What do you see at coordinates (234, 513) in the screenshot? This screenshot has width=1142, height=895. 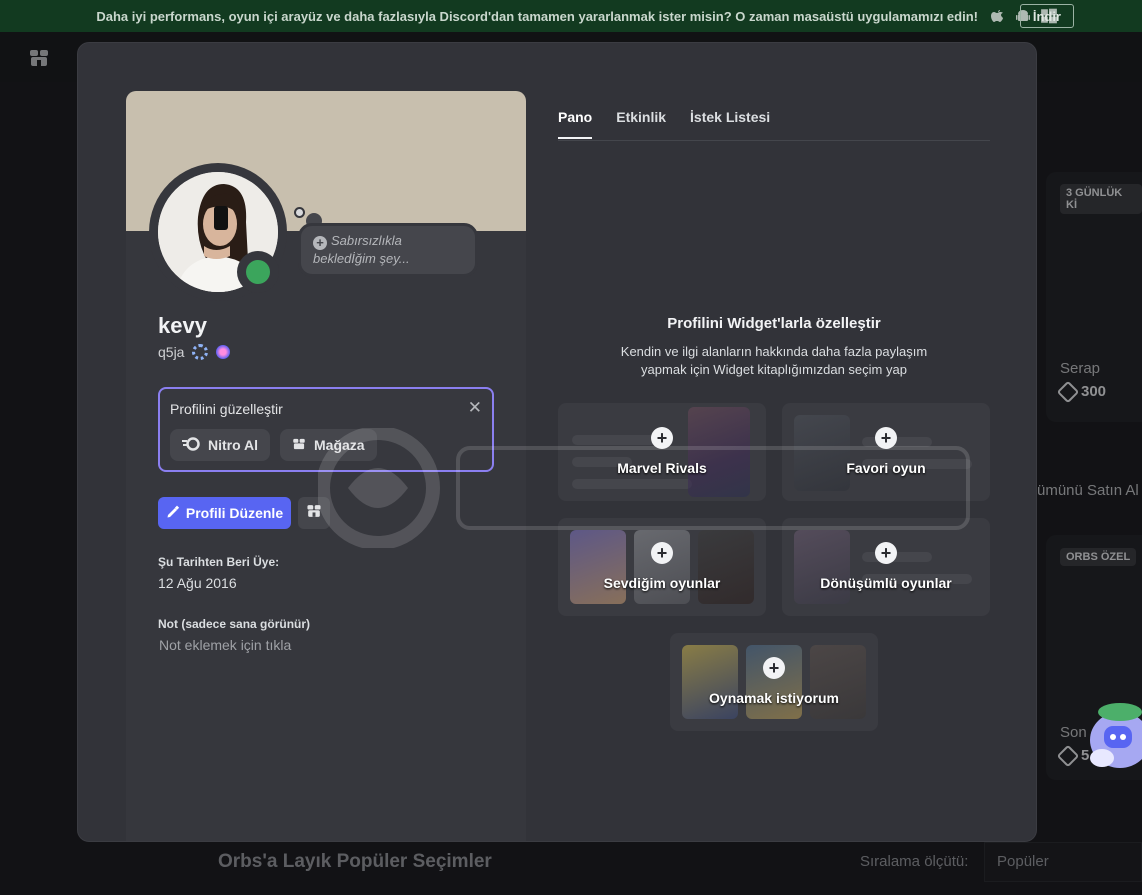 I see `edit-profile-label: Profili Düzenle` at bounding box center [234, 513].